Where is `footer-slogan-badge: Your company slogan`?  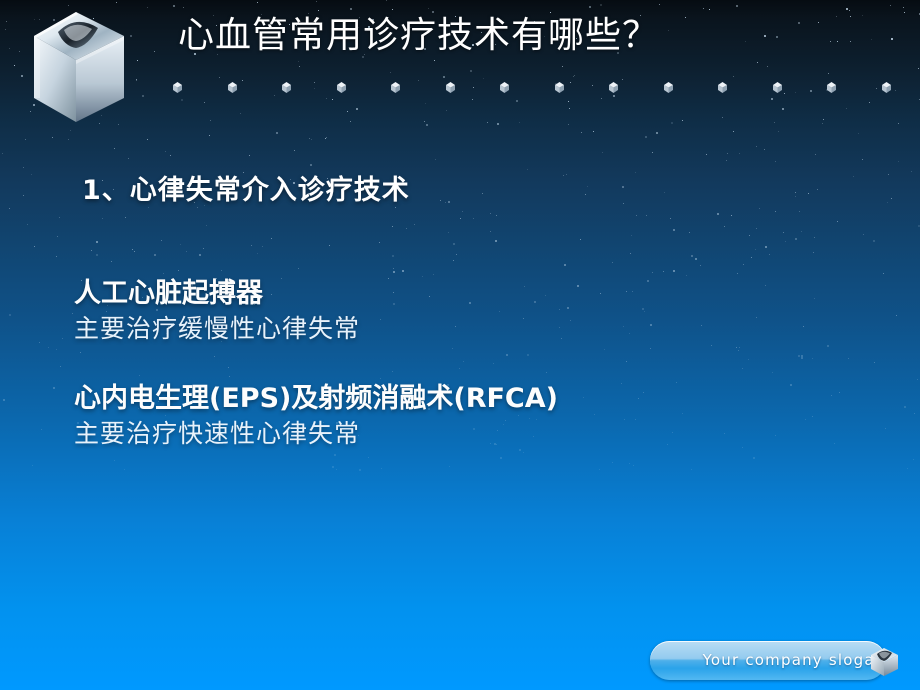 footer-slogan-badge: Your company slogan is located at coordinates (778, 660).